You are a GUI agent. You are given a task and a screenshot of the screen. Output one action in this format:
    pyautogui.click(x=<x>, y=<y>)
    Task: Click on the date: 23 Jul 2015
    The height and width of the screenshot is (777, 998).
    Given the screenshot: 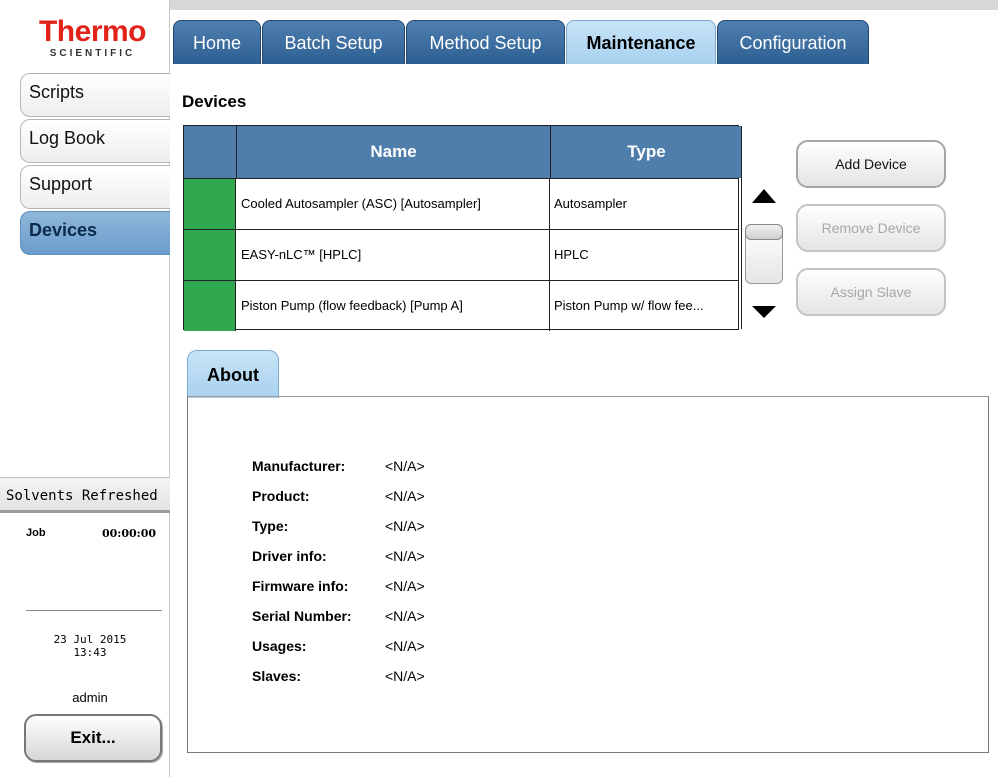 What is the action you would take?
    pyautogui.click(x=90, y=639)
    